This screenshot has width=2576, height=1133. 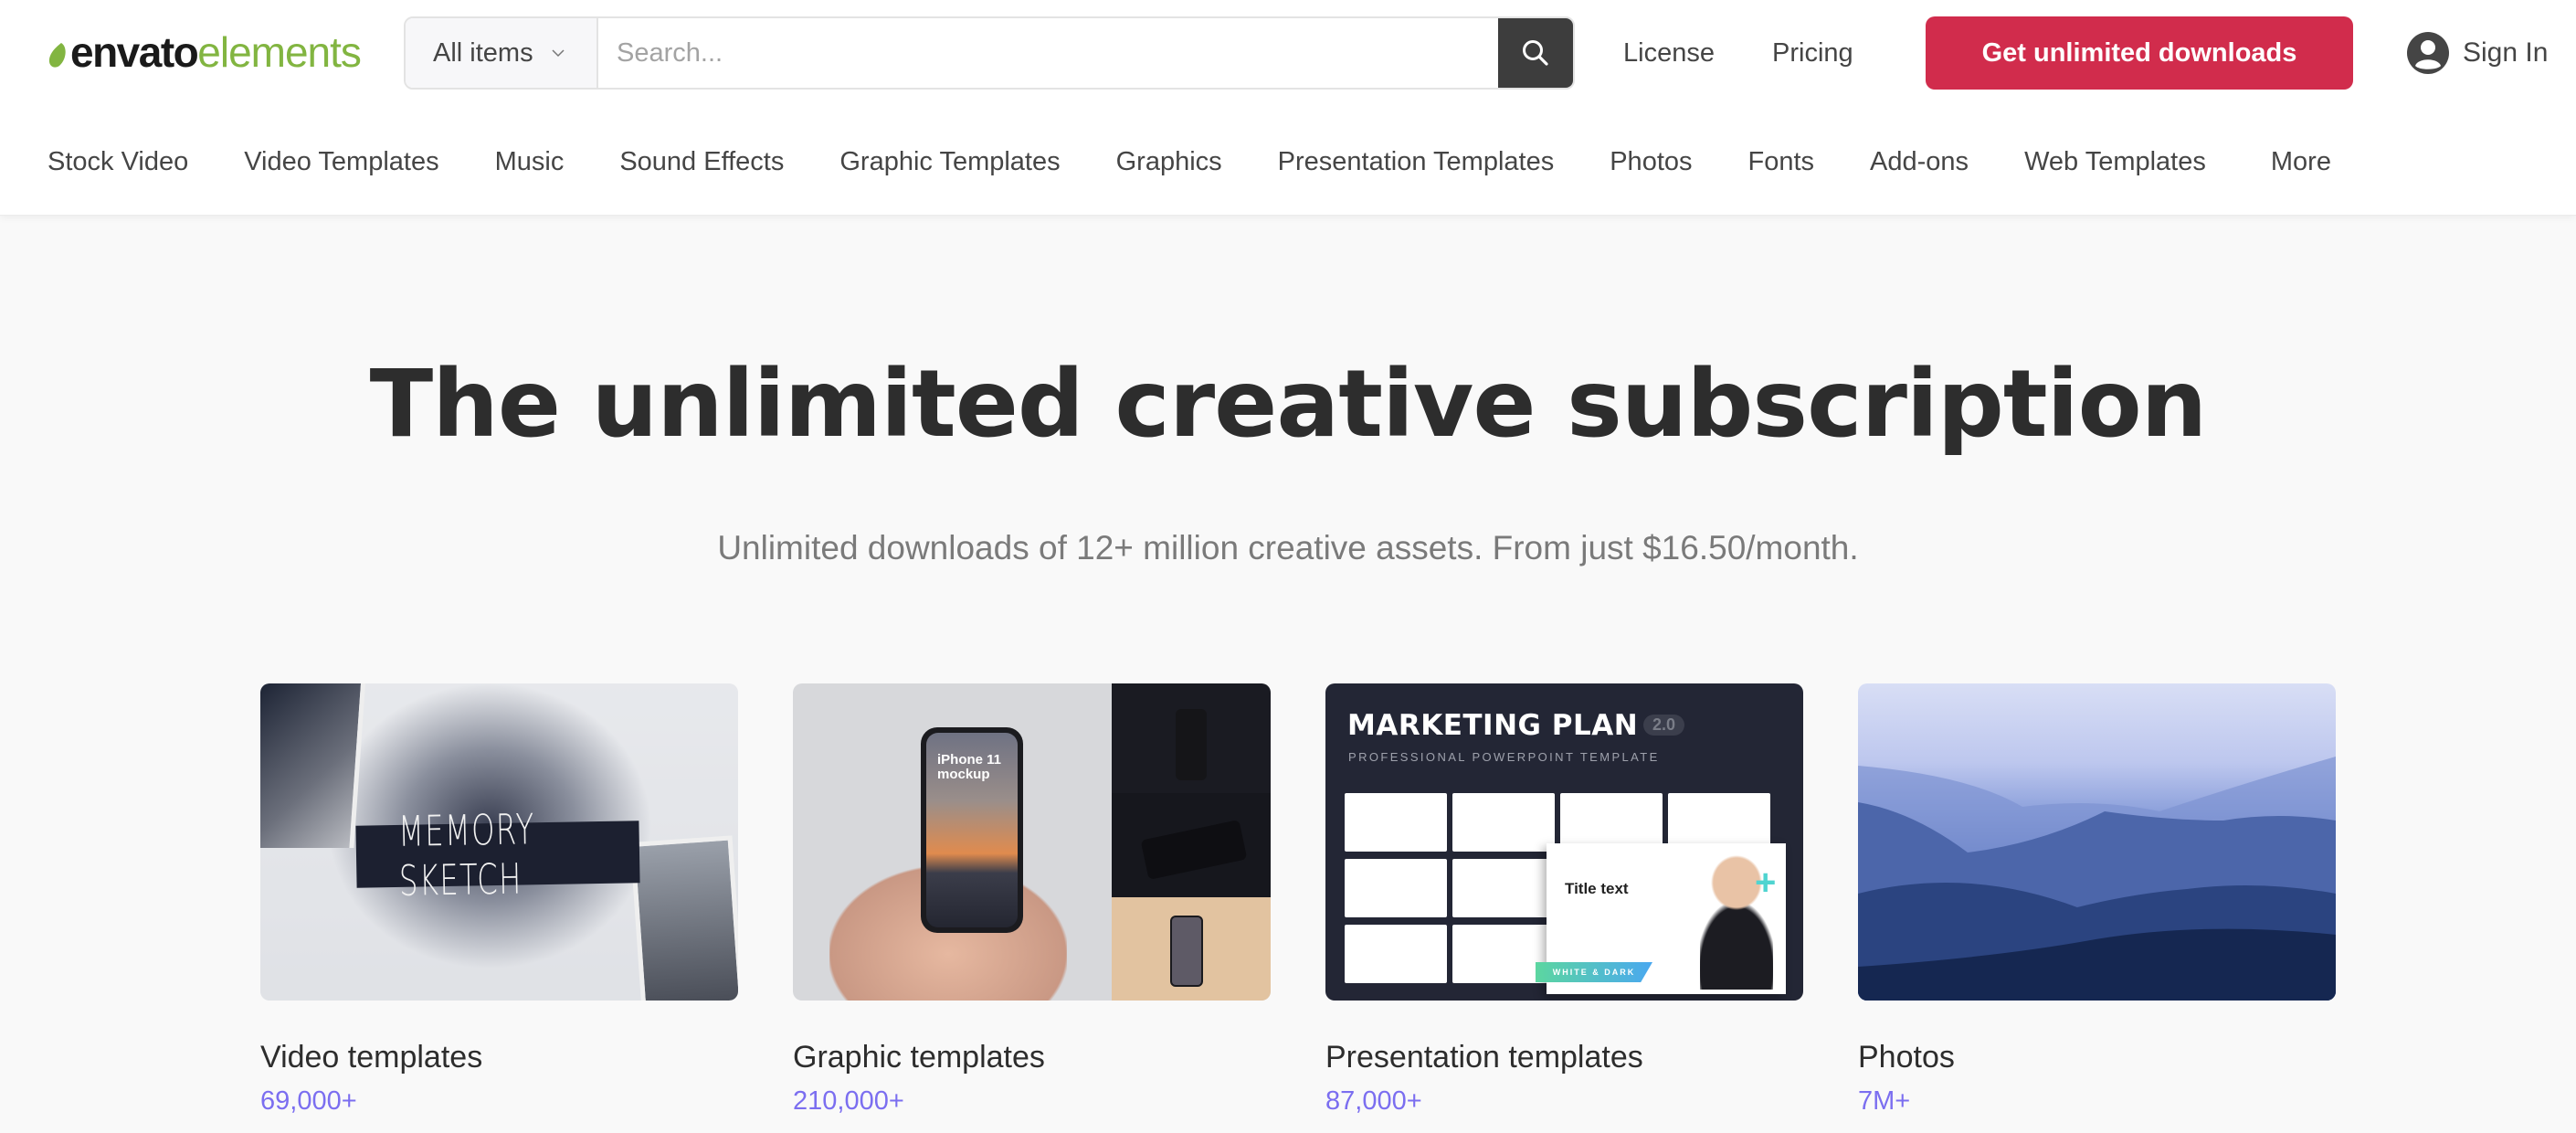 What do you see at coordinates (1032, 842) in the screenshot?
I see `card-thumbnail: iPhone 11 mockup` at bounding box center [1032, 842].